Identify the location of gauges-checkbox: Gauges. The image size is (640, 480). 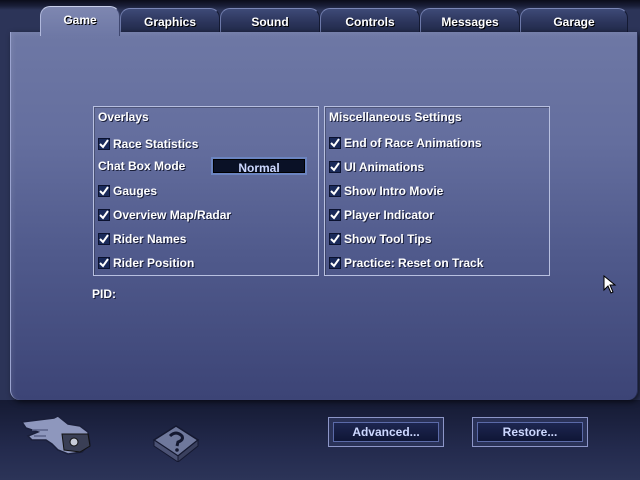
(127, 191).